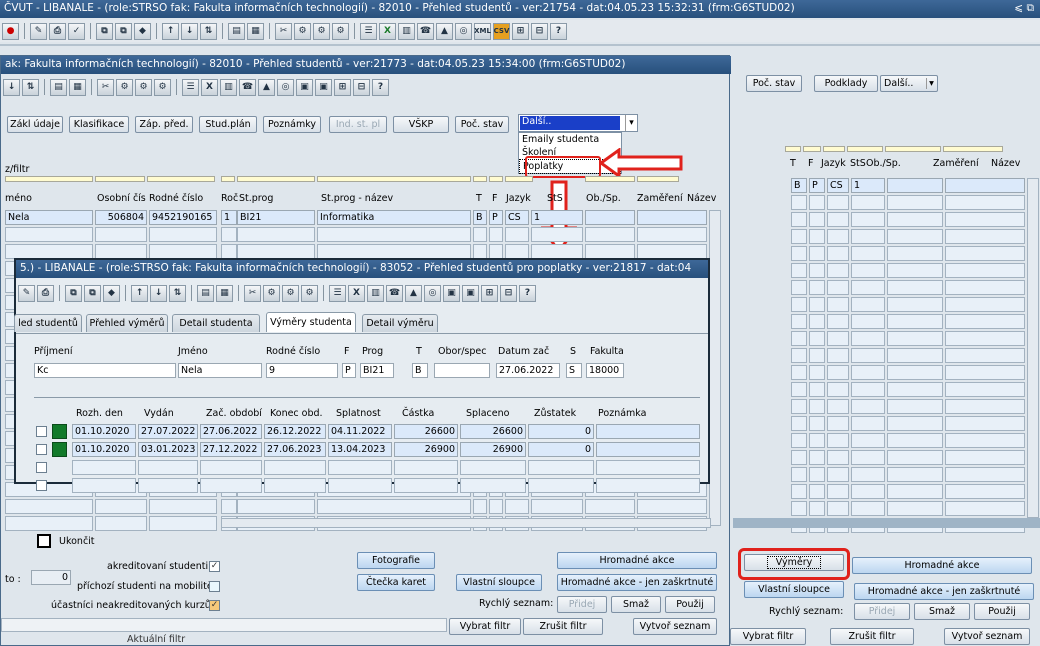  Describe the element at coordinates (283, 31) in the screenshot. I see `cut-icon: ✂` at that location.